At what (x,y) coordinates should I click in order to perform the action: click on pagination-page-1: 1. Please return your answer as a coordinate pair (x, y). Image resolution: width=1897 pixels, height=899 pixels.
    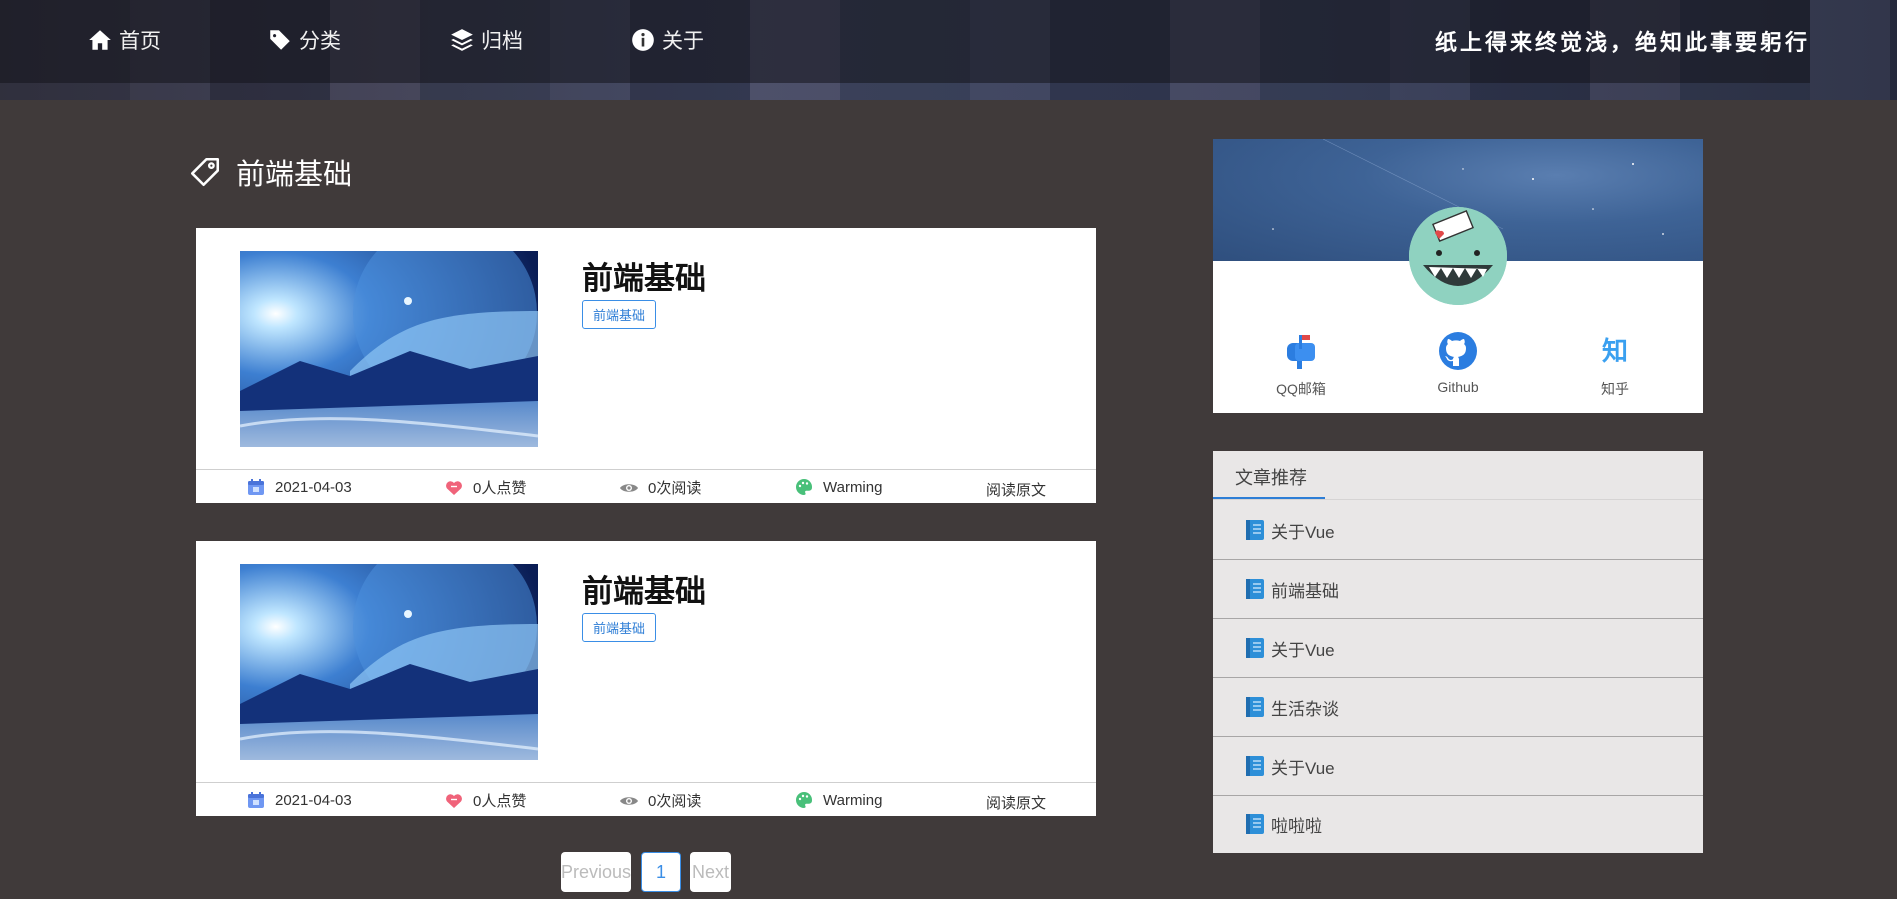
    Looking at the image, I should click on (661, 872).